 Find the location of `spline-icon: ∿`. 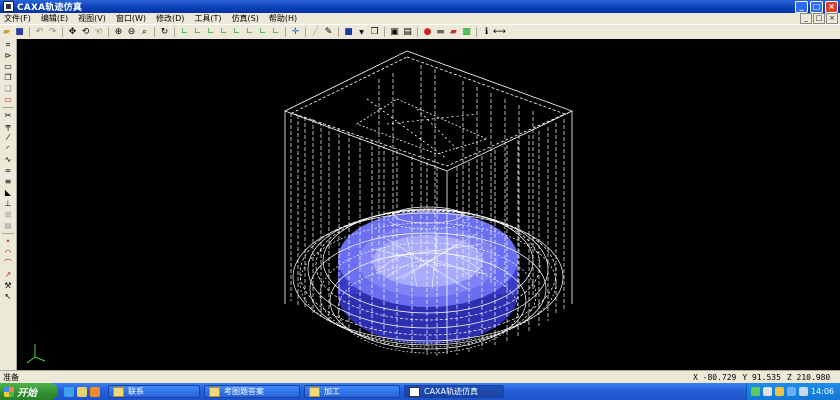

spline-icon: ∿ is located at coordinates (8, 160).